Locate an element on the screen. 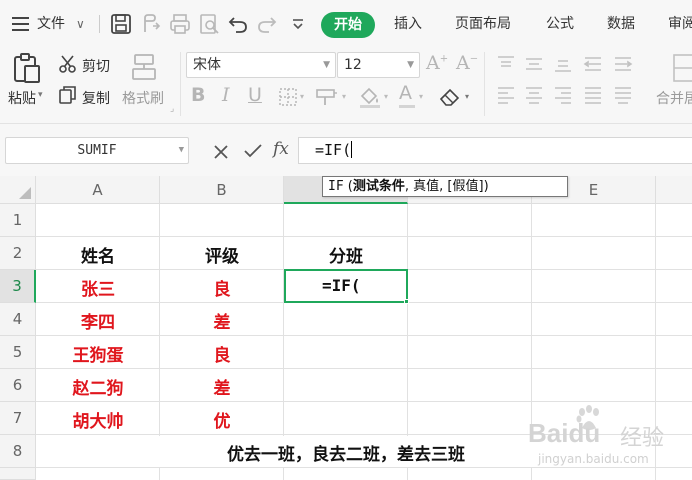  row-header-3: 3 is located at coordinates (18, 286).